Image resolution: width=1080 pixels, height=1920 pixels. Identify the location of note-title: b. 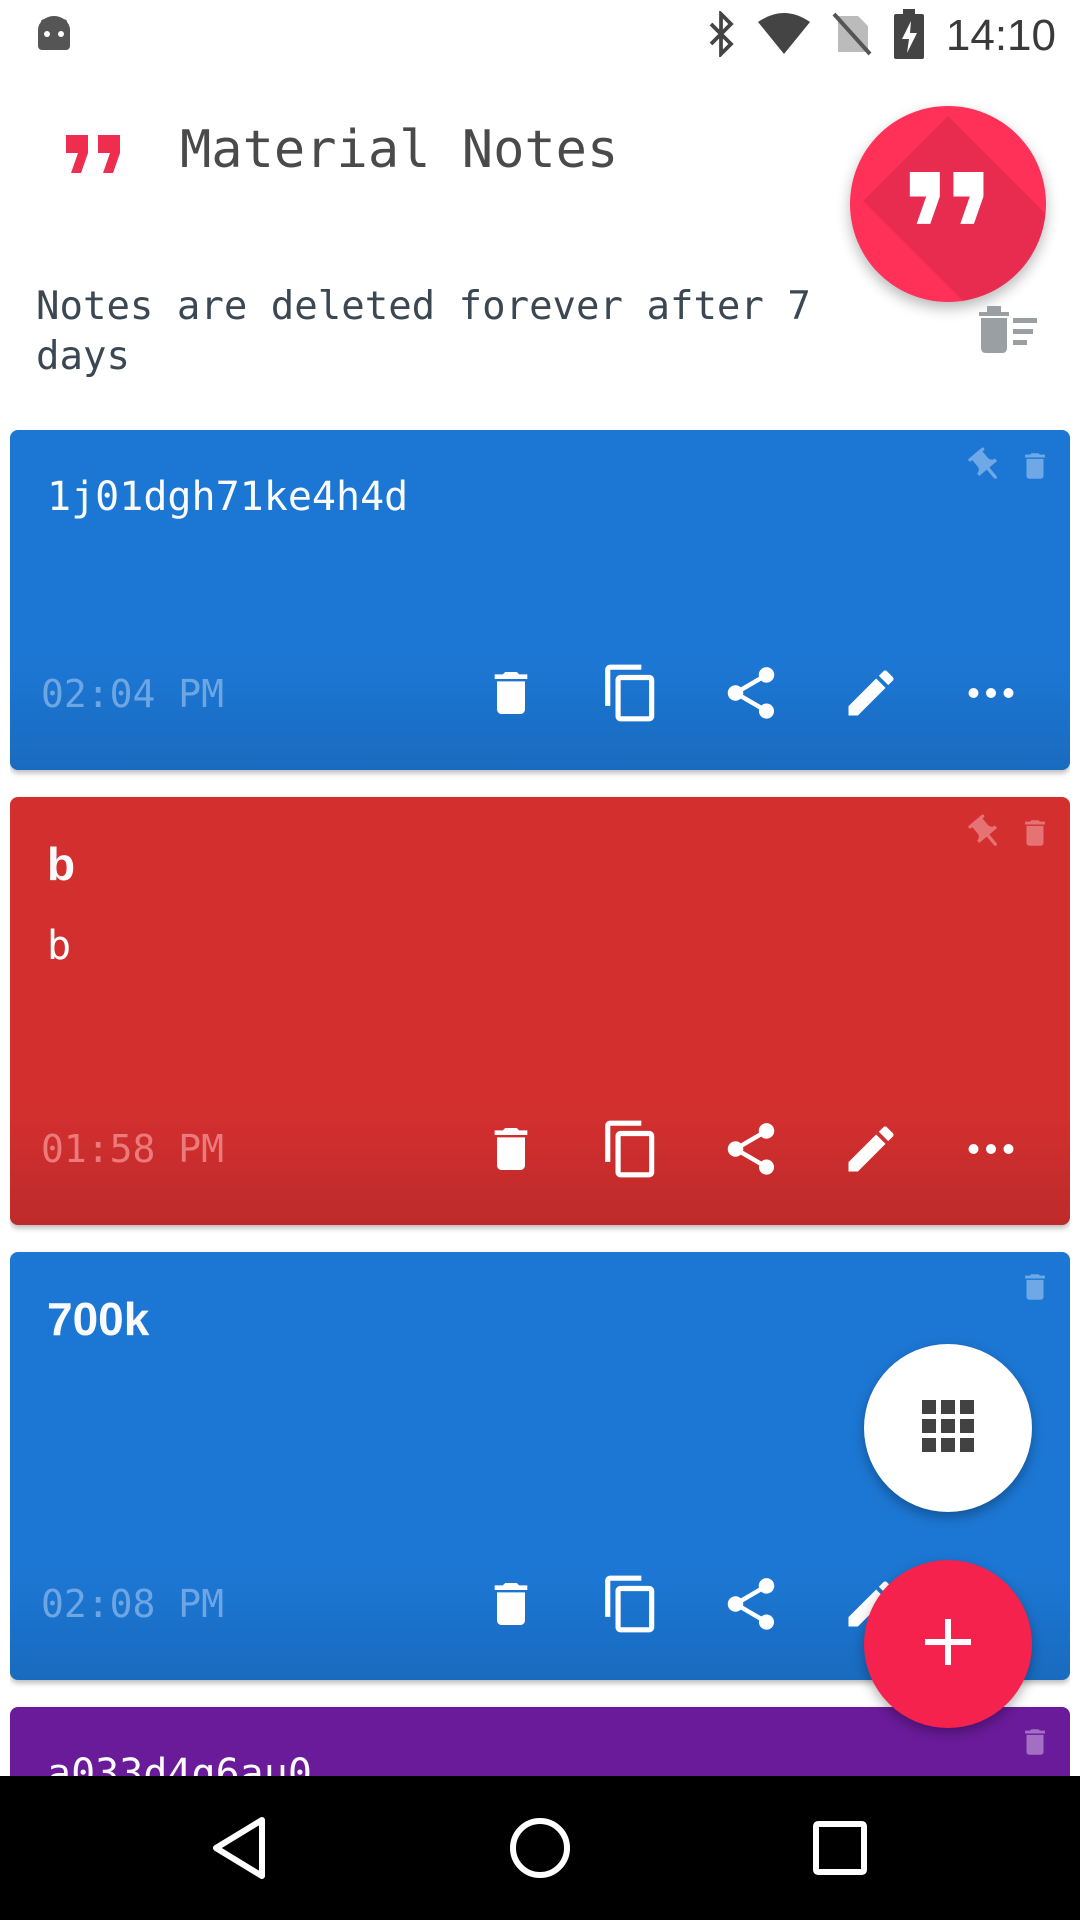
(61, 864).